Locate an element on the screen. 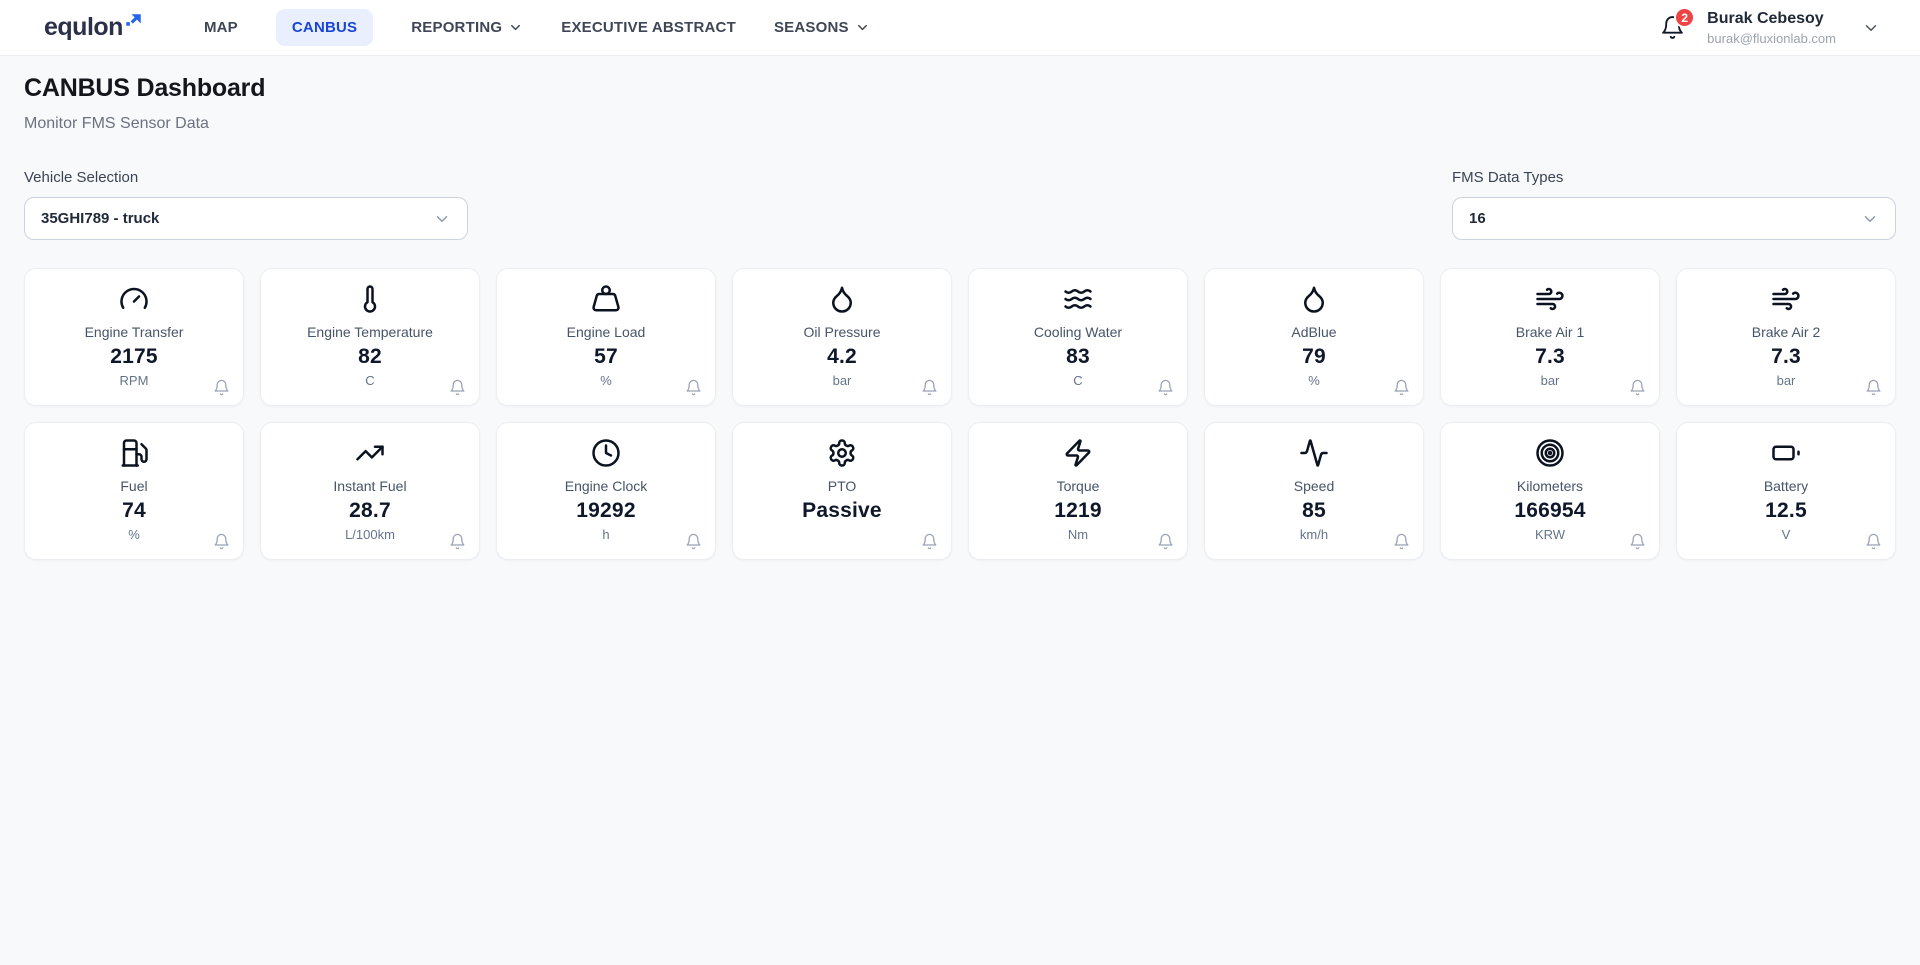  sensor-value: 7.3 is located at coordinates (1786, 356).